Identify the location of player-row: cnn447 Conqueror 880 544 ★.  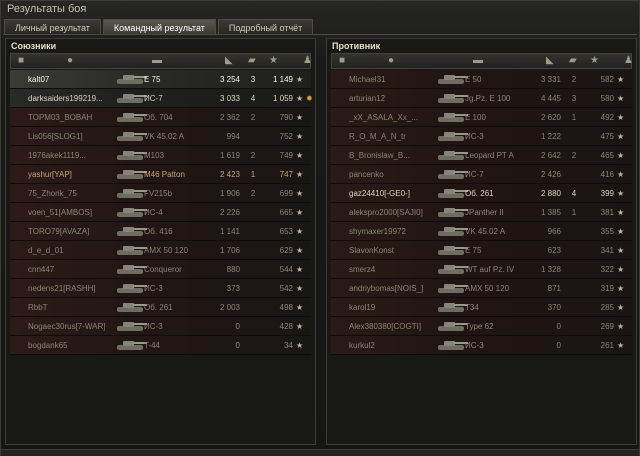
(160, 269).